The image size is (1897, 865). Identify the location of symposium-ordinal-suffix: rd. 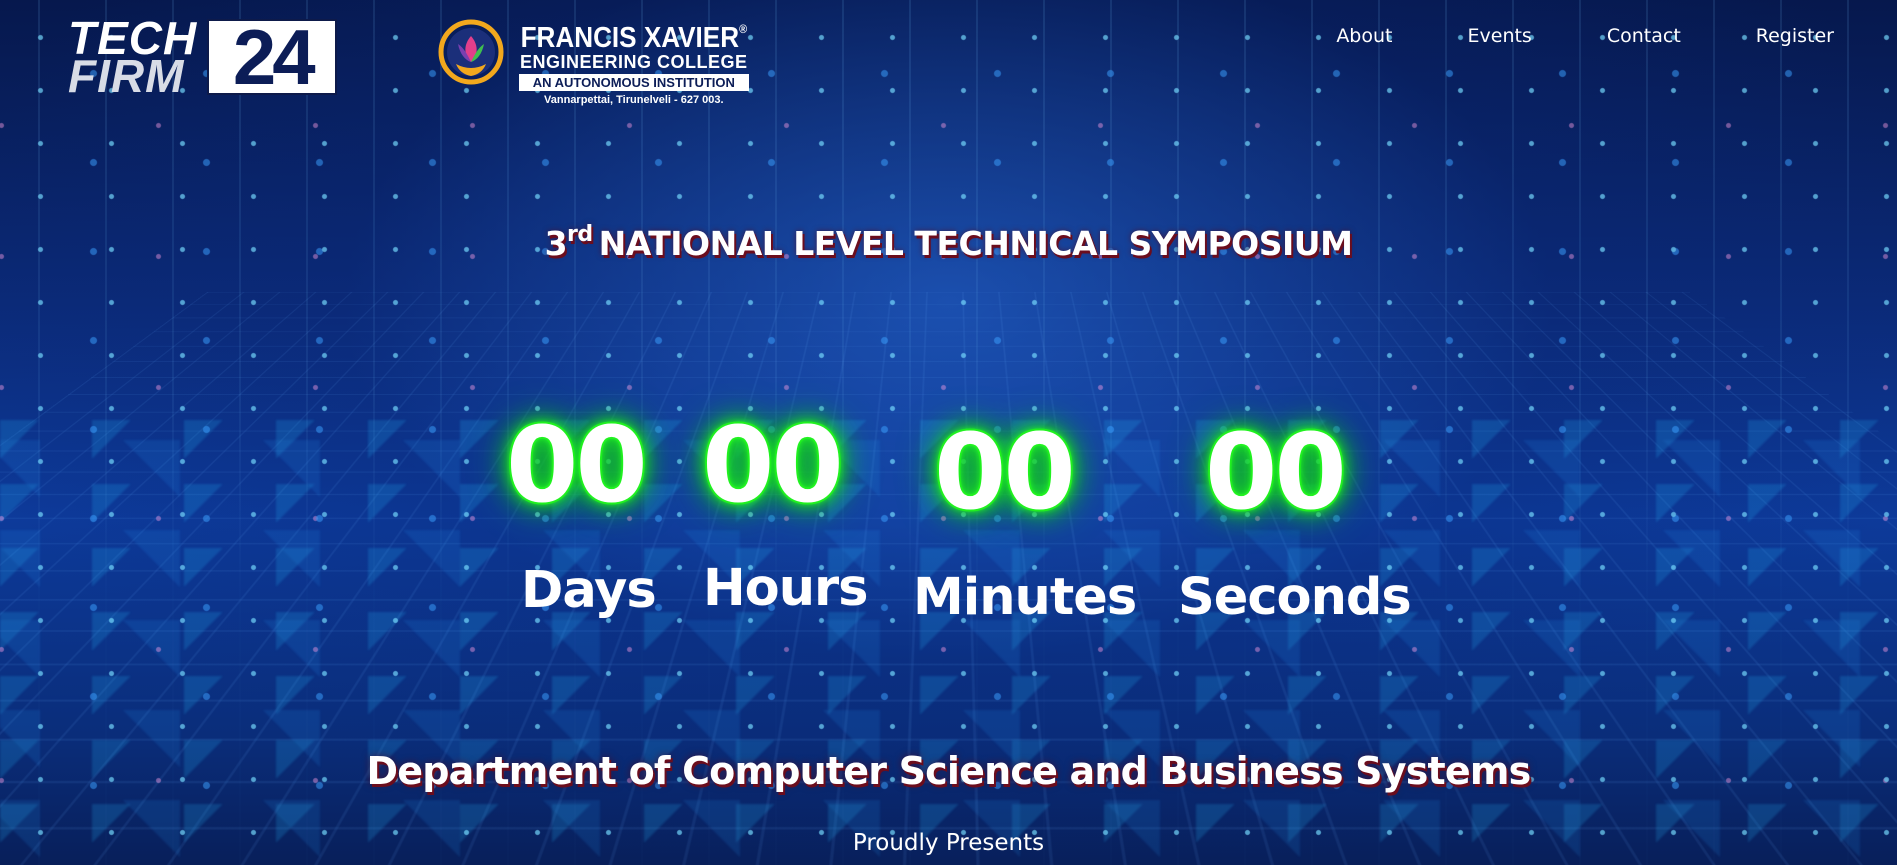
(580, 234).